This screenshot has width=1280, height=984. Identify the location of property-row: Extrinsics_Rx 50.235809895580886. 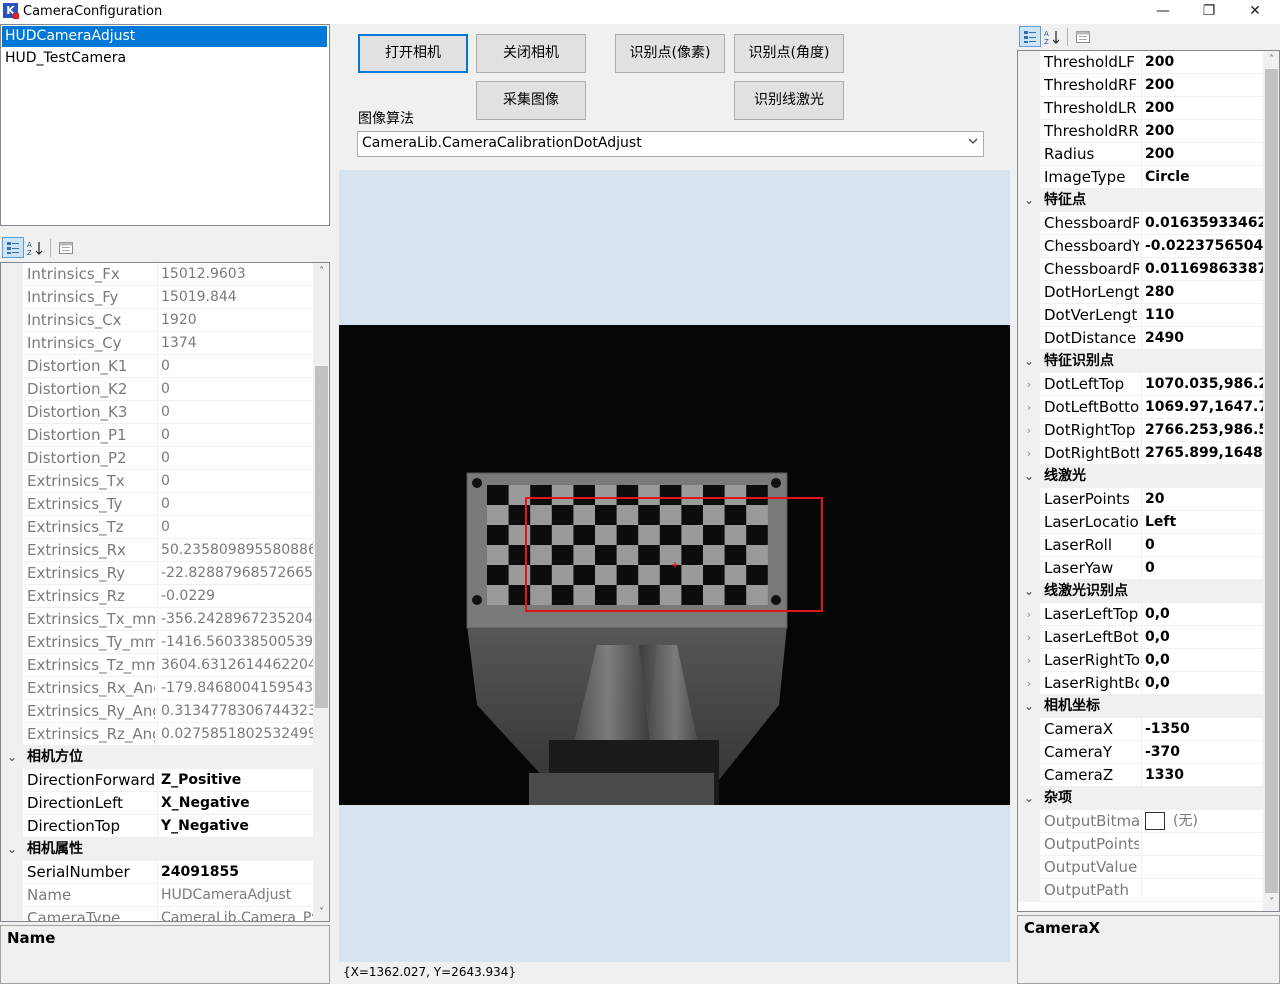
(157, 550).